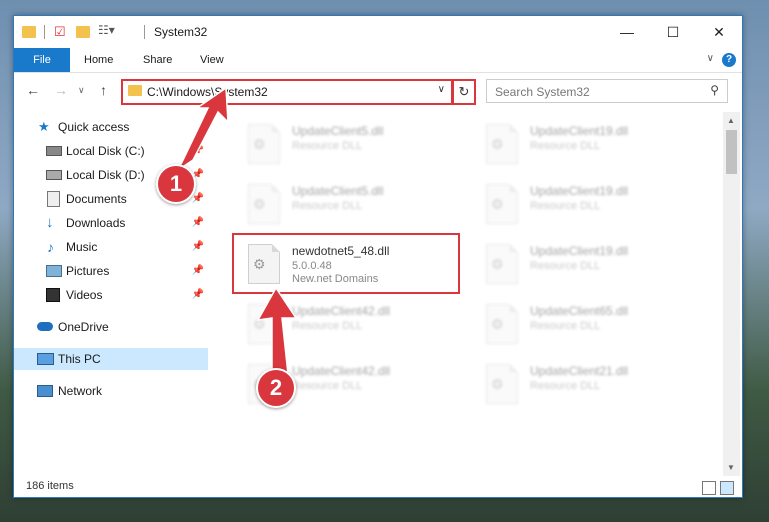 This screenshot has height=522, width=769. I want to click on file-name: UpdateClient42.dll, so click(341, 371).